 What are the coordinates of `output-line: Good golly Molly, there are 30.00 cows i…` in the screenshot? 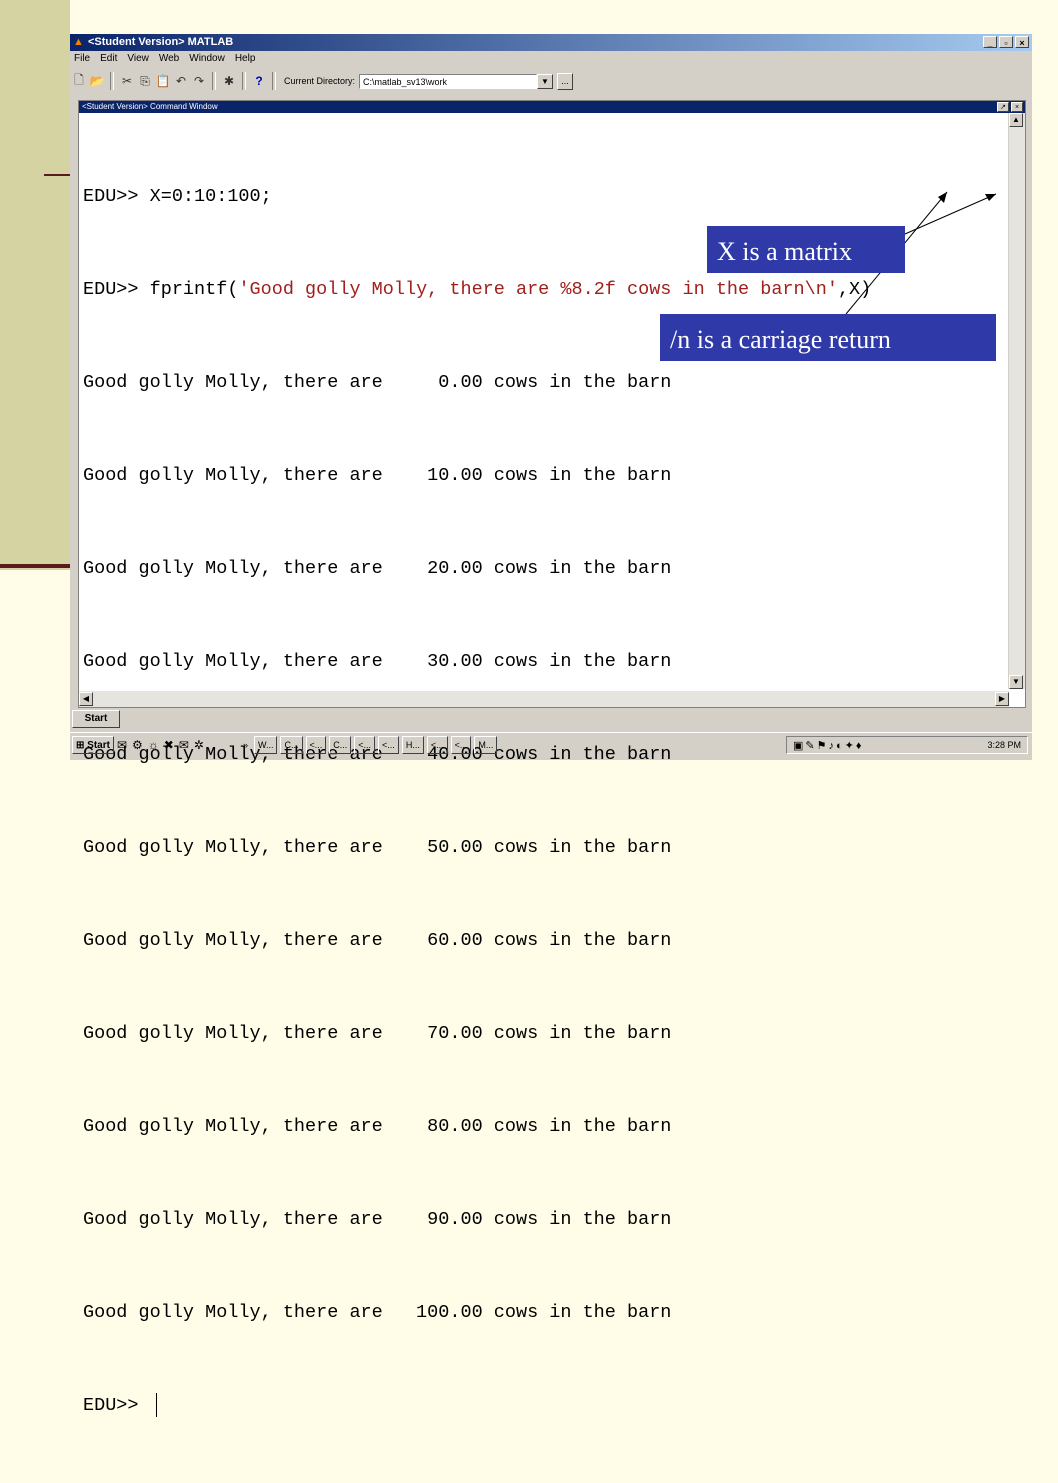 It's located at (377, 661).